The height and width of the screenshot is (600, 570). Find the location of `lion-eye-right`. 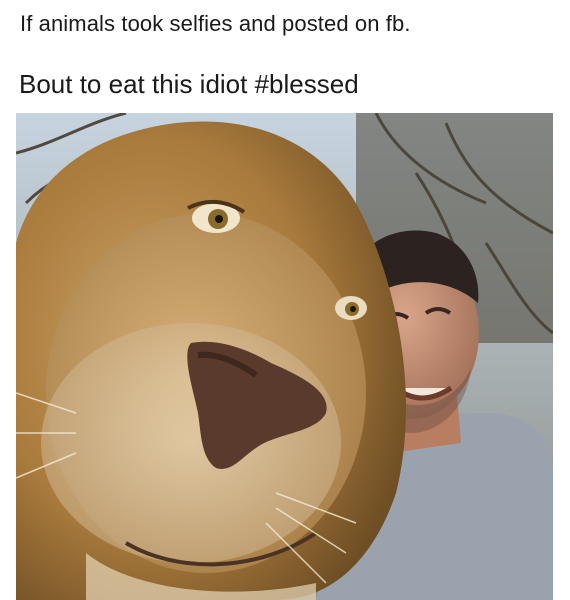

lion-eye-right is located at coordinates (351, 308).